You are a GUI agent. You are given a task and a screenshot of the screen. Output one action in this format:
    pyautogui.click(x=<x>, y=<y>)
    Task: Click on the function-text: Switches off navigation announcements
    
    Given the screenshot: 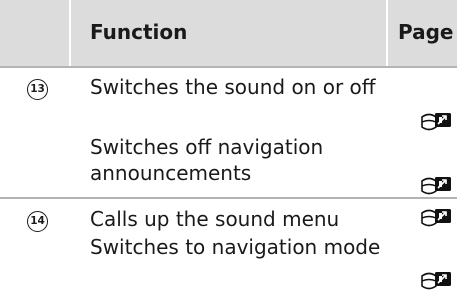 What is the action you would take?
    pyautogui.click(x=207, y=160)
    